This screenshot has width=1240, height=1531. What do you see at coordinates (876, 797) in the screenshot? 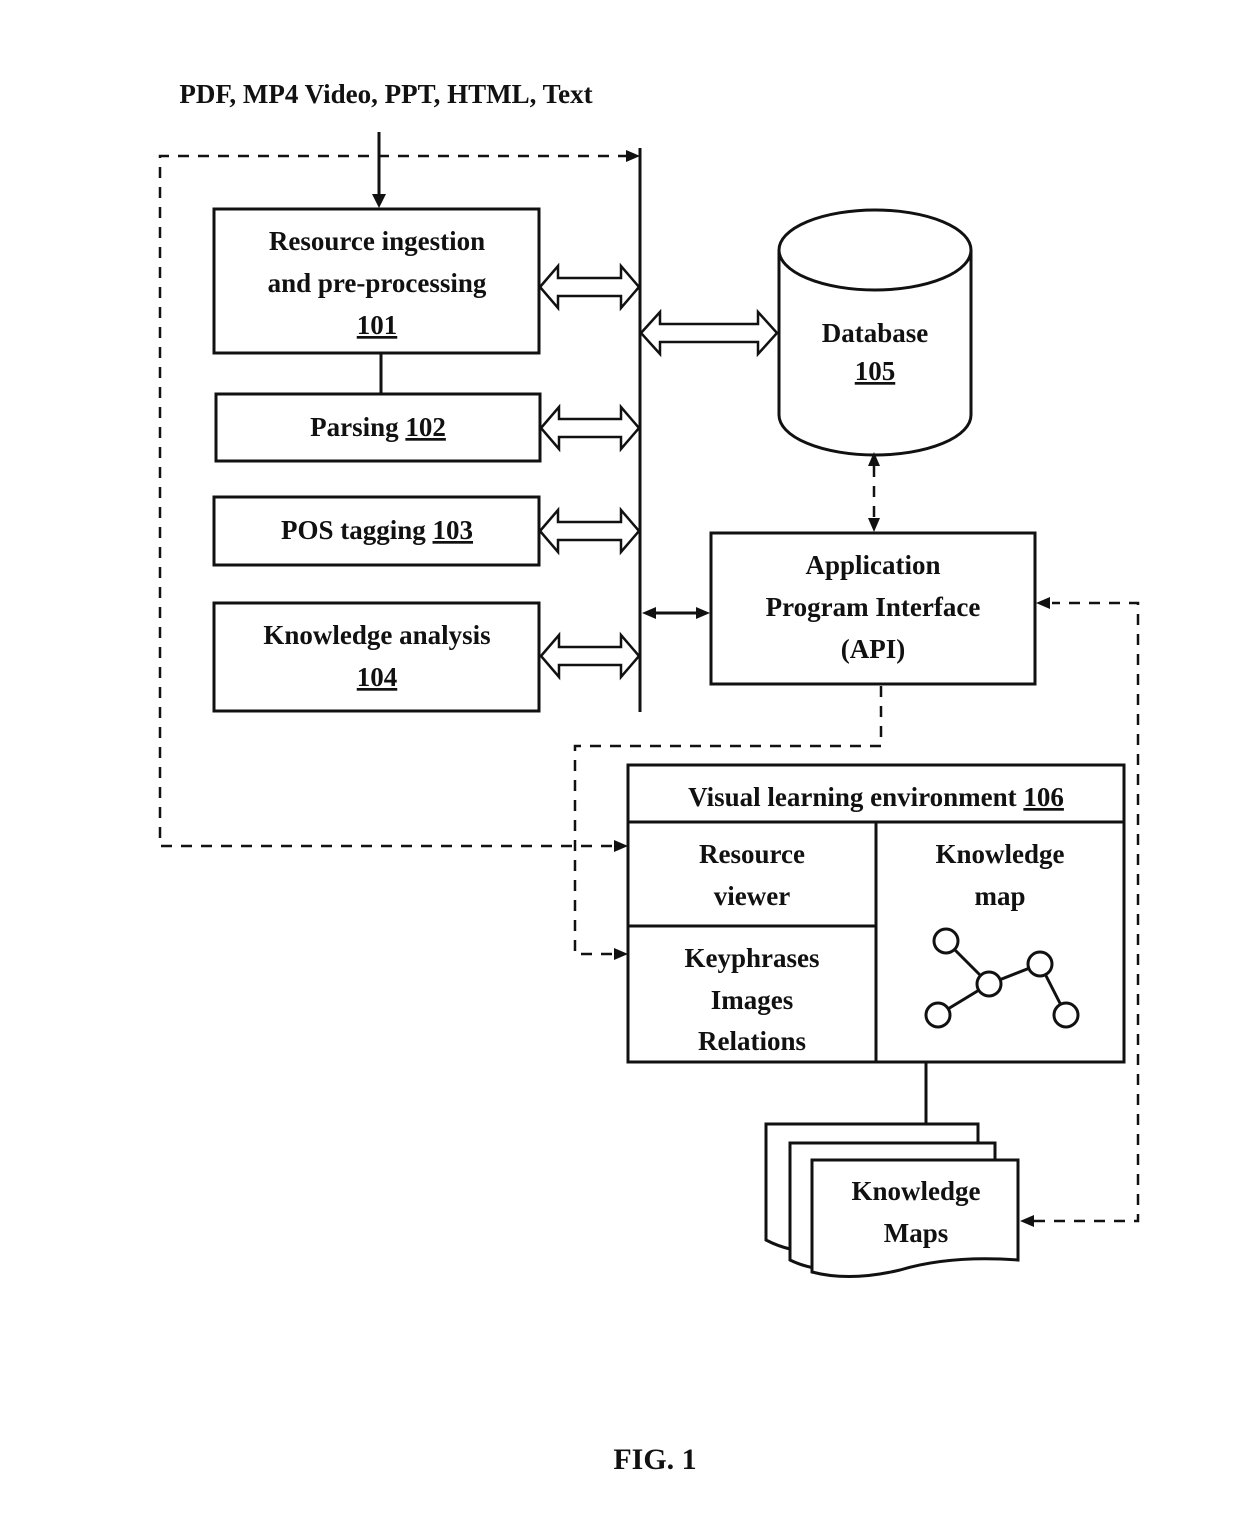
I see `vle-title: Visual learning environment 106` at bounding box center [876, 797].